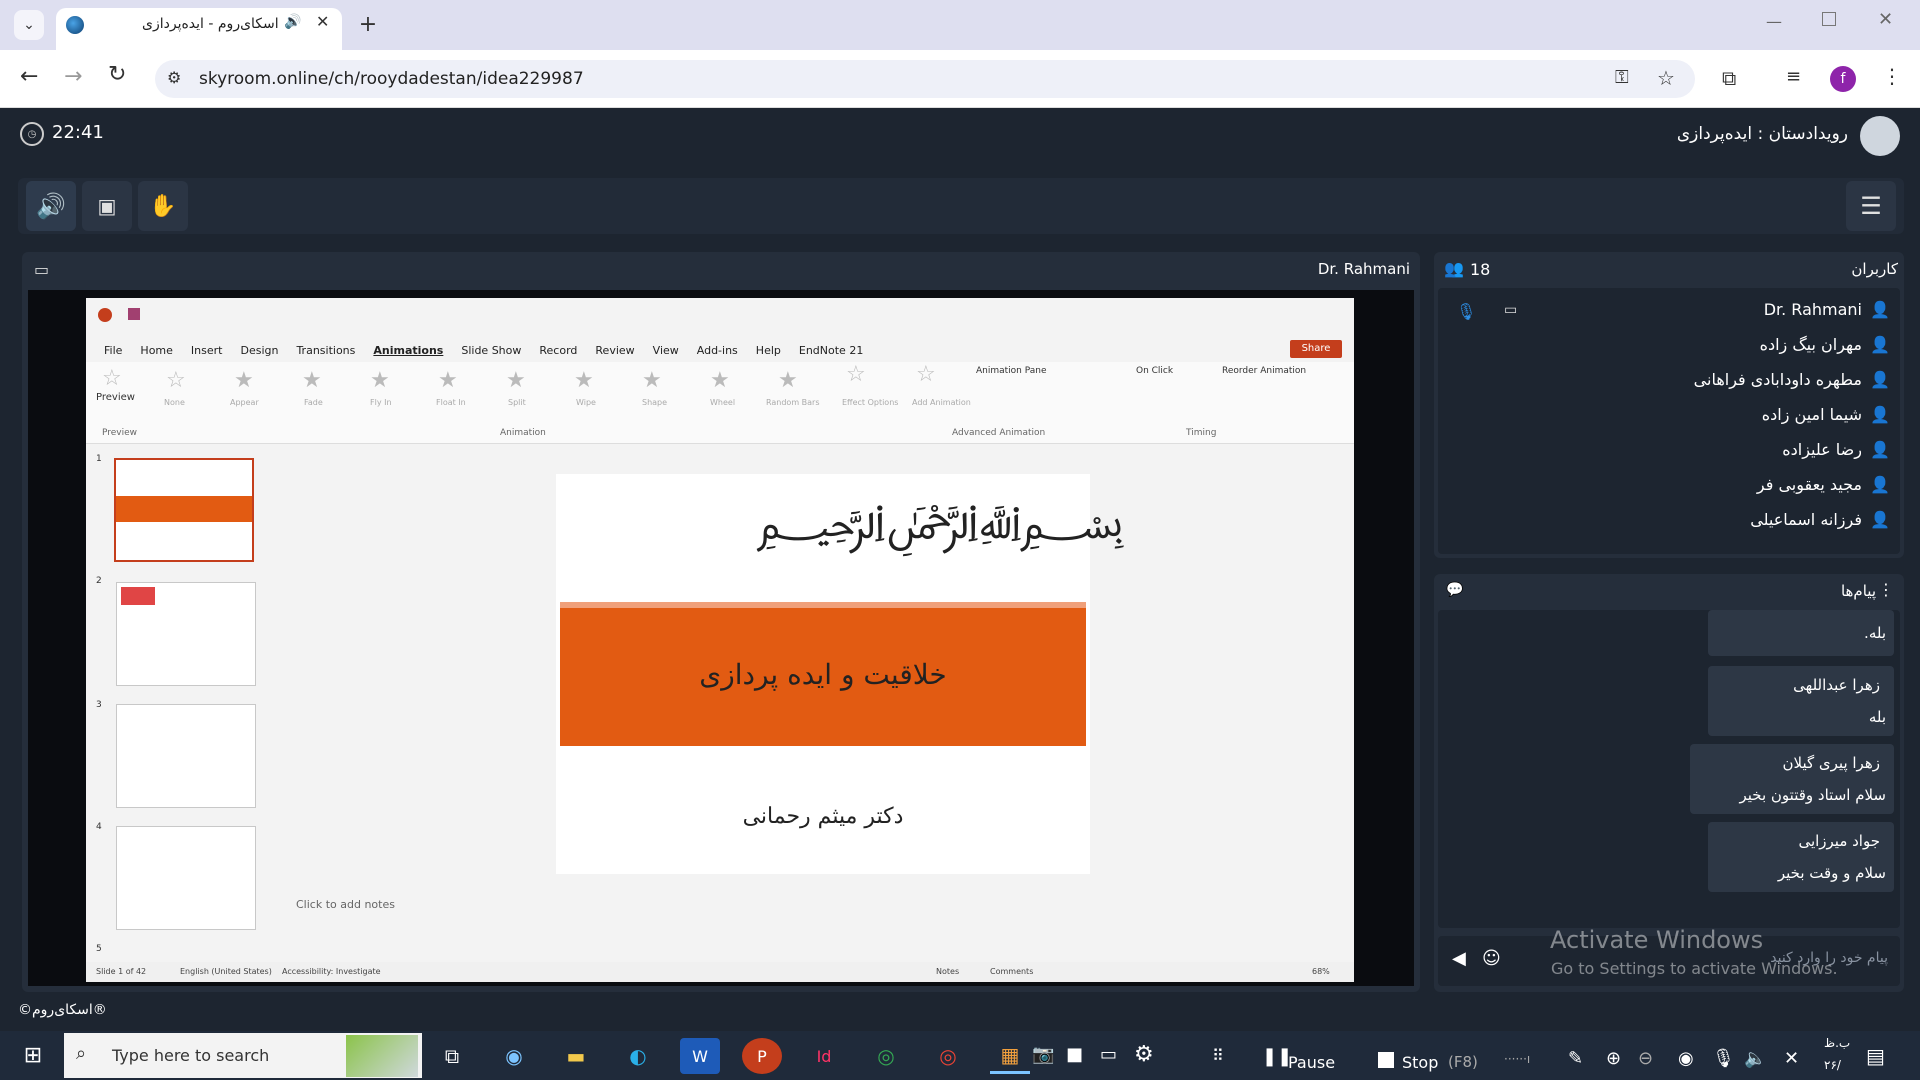 This screenshot has height=1080, width=1920. Describe the element at coordinates (1812, 414) in the screenshot. I see `user-name: شیما امین زاده` at that location.